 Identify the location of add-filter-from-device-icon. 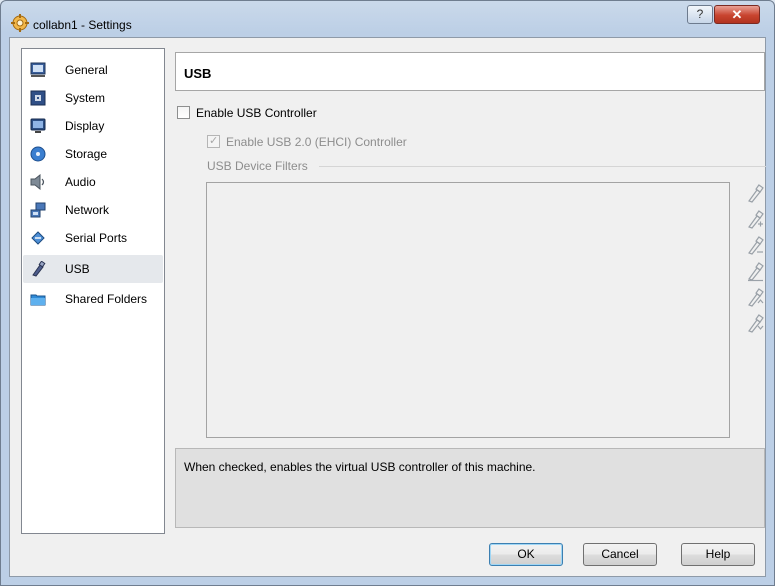
(755, 220).